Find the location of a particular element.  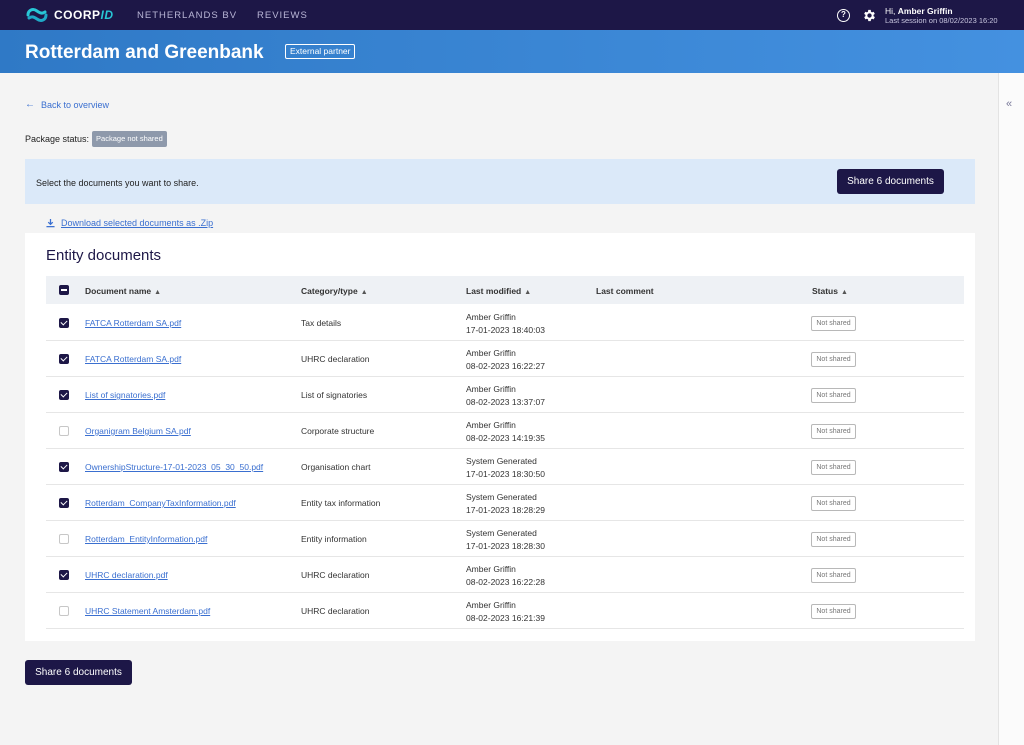

panel-title: Entity documents is located at coordinates (104, 255).